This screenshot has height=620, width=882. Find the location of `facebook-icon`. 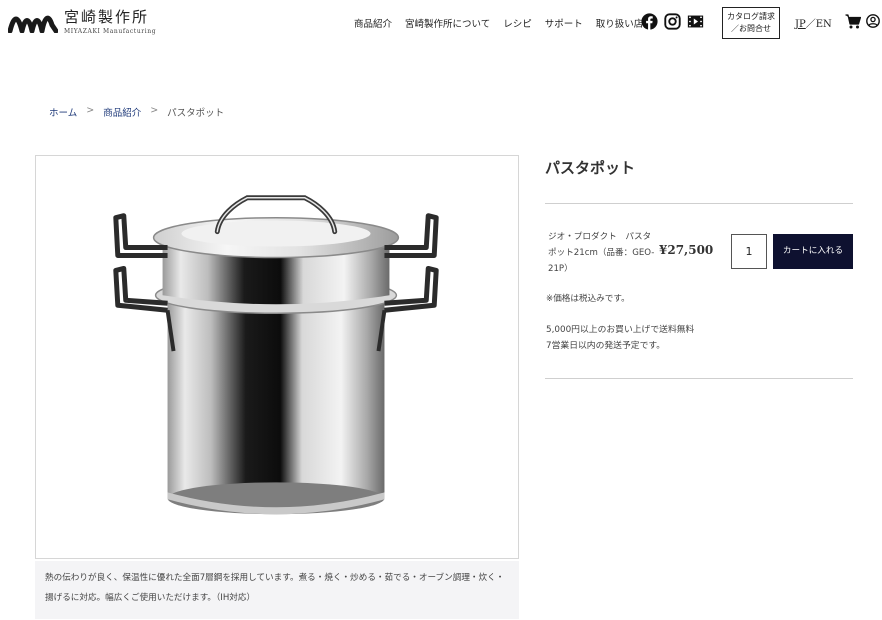

facebook-icon is located at coordinates (649, 21).